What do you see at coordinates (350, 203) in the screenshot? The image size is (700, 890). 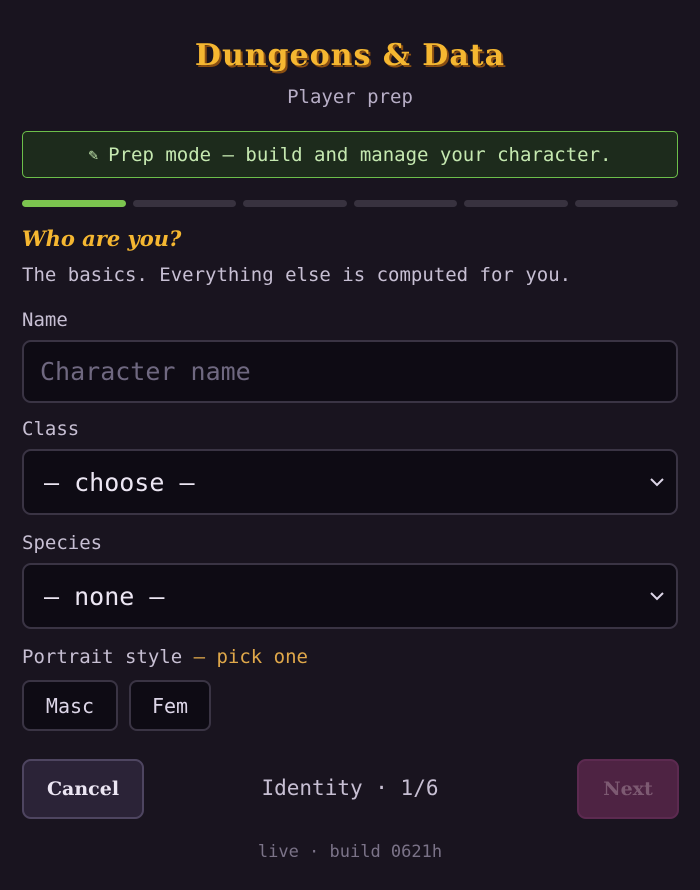 I see `step-progress-bar` at bounding box center [350, 203].